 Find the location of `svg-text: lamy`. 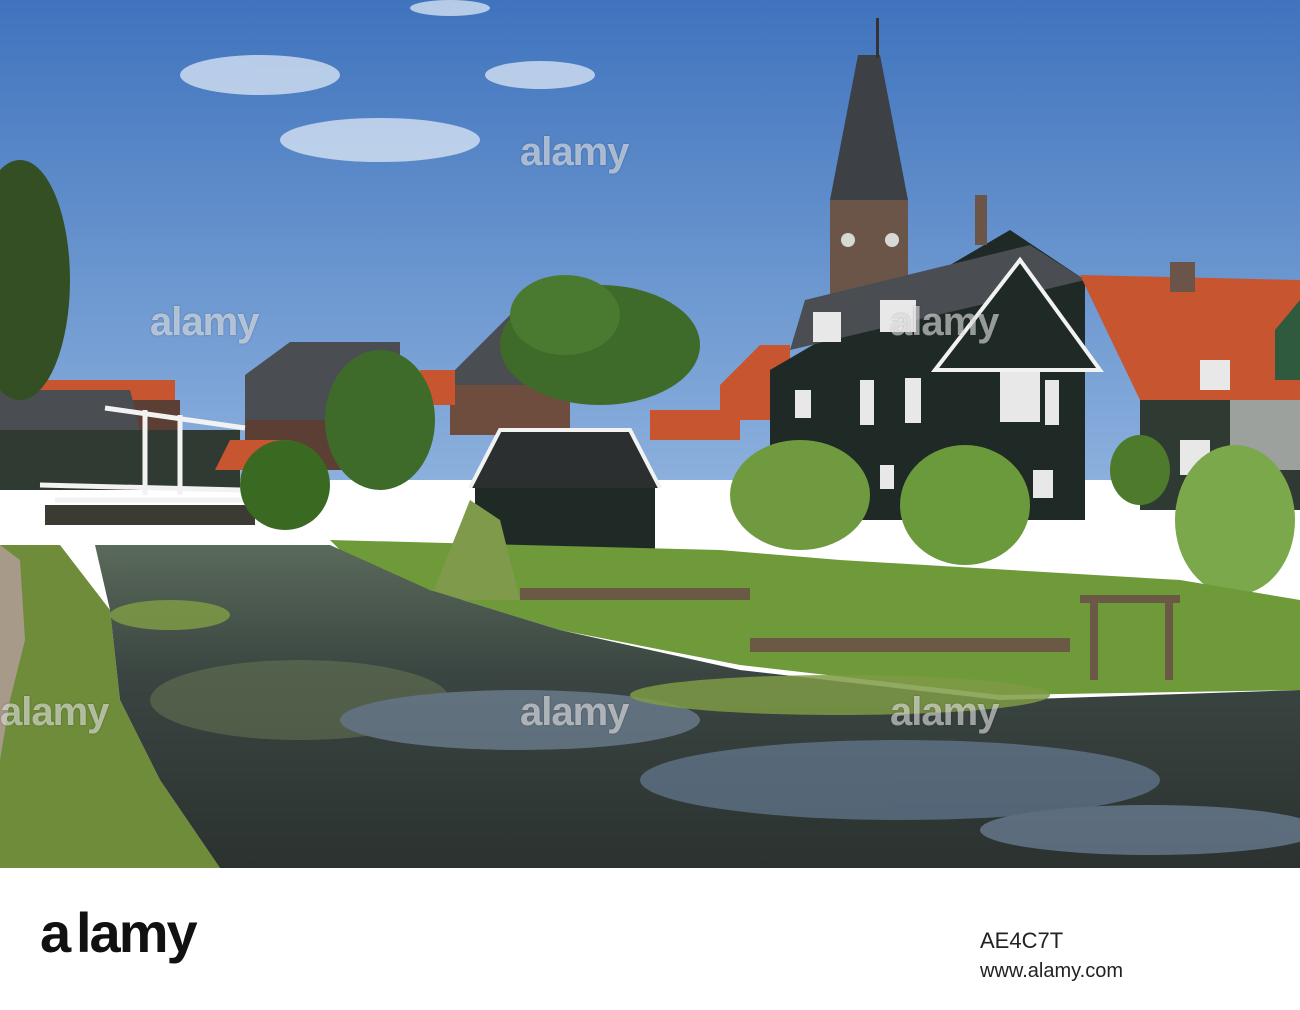

svg-text: lamy is located at coordinates (136, 934).